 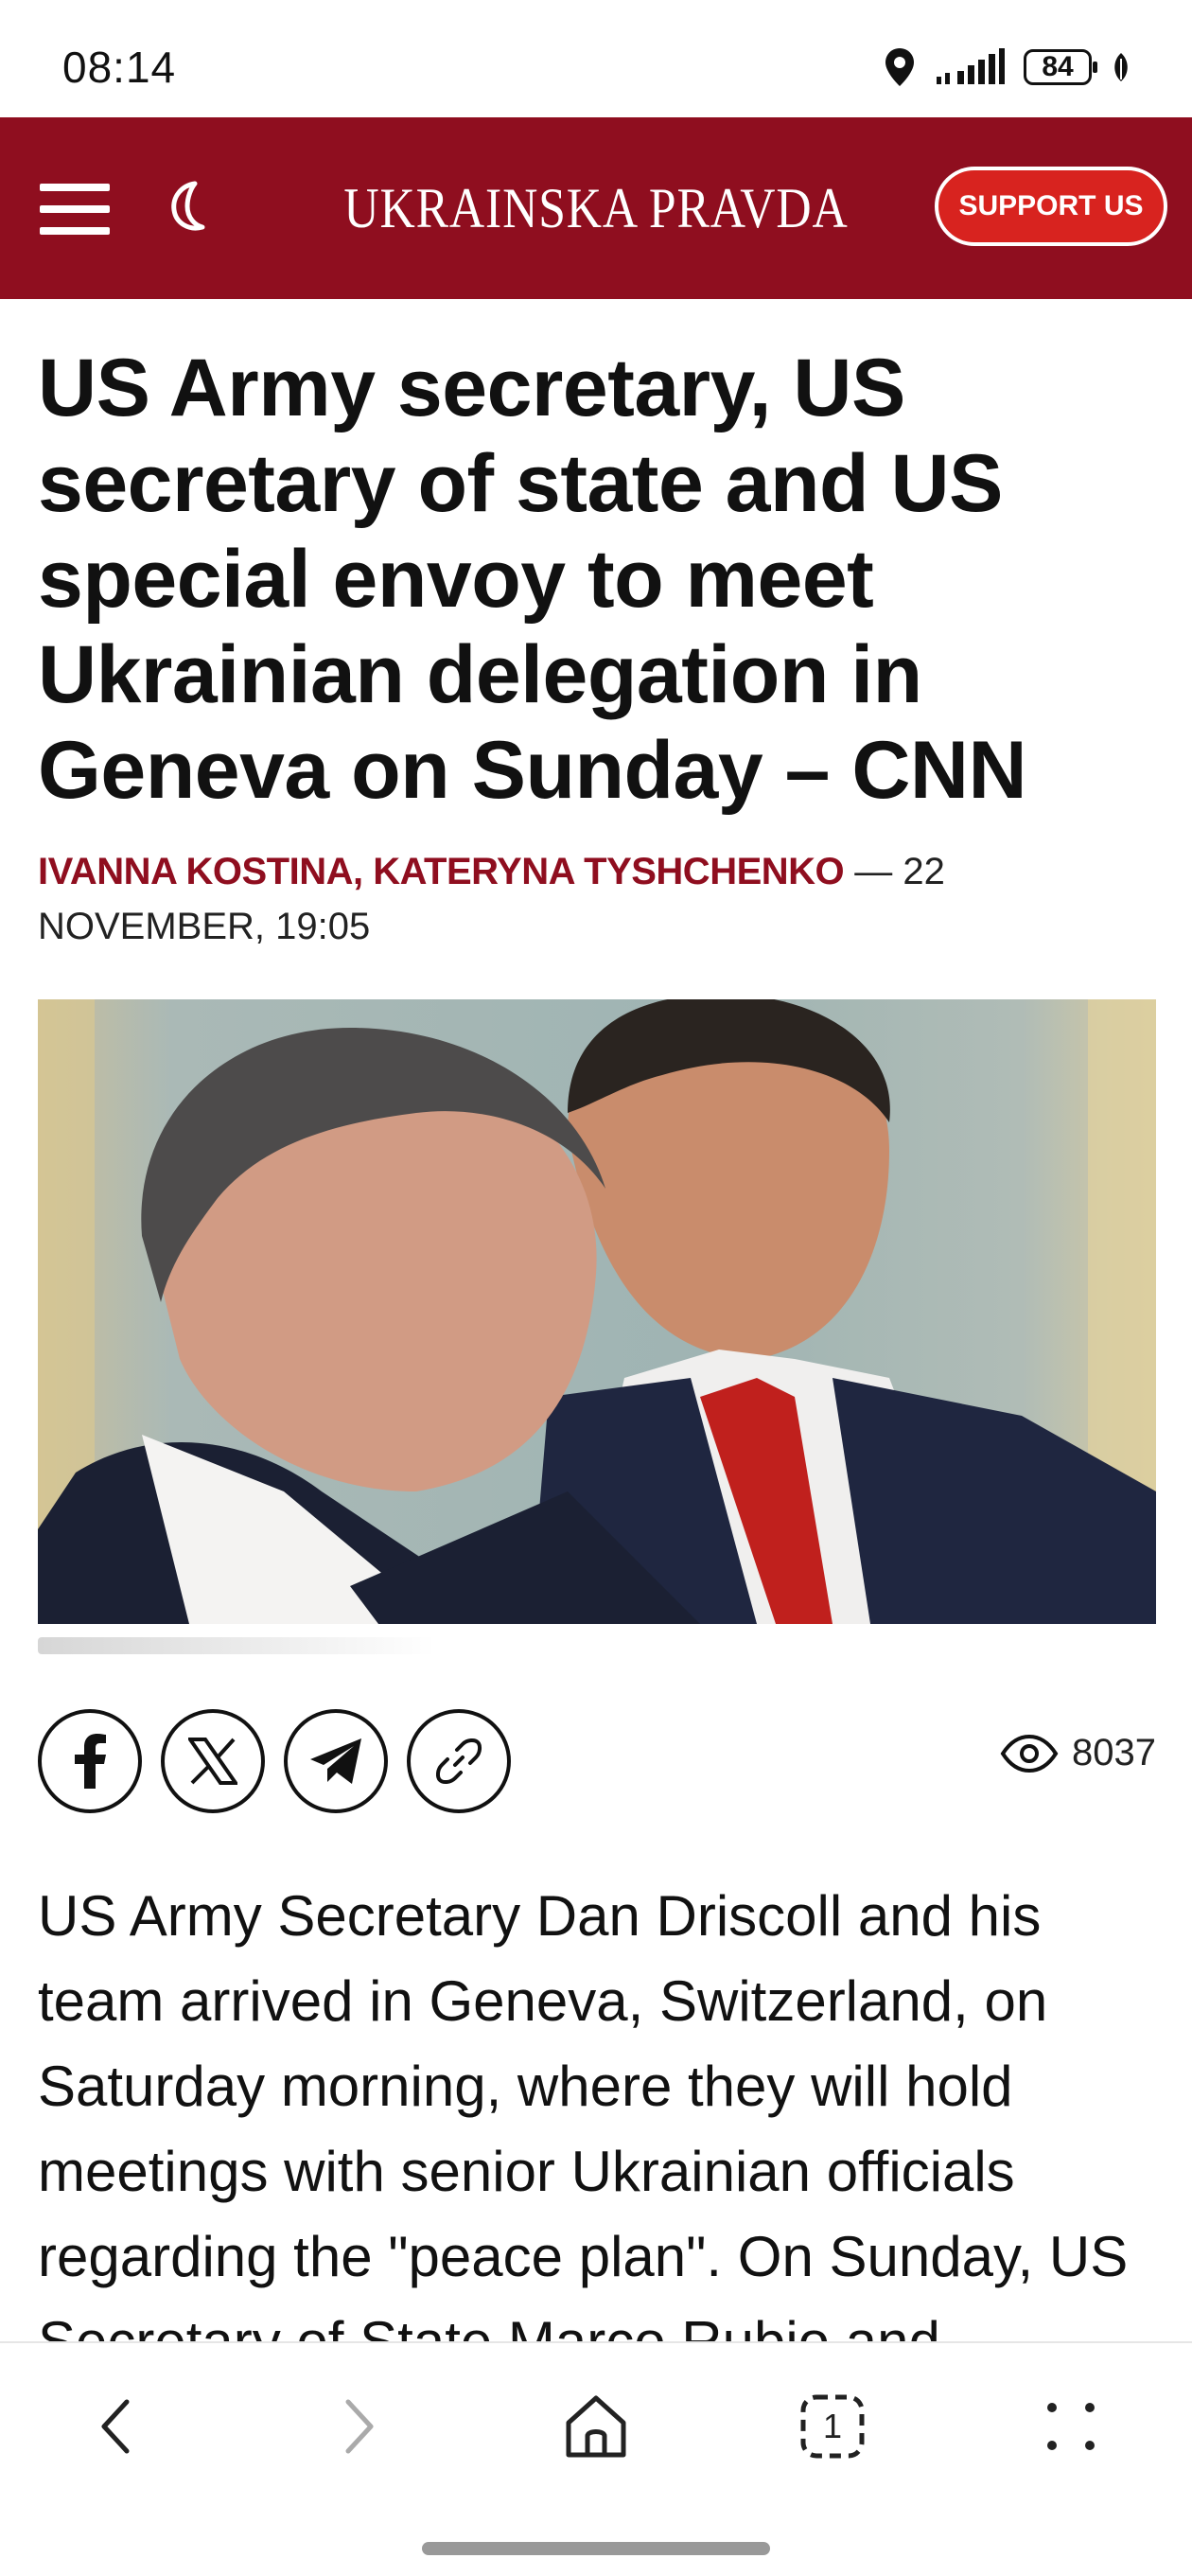 I want to click on support-us-button: SUPPORT US, so click(x=1051, y=206).